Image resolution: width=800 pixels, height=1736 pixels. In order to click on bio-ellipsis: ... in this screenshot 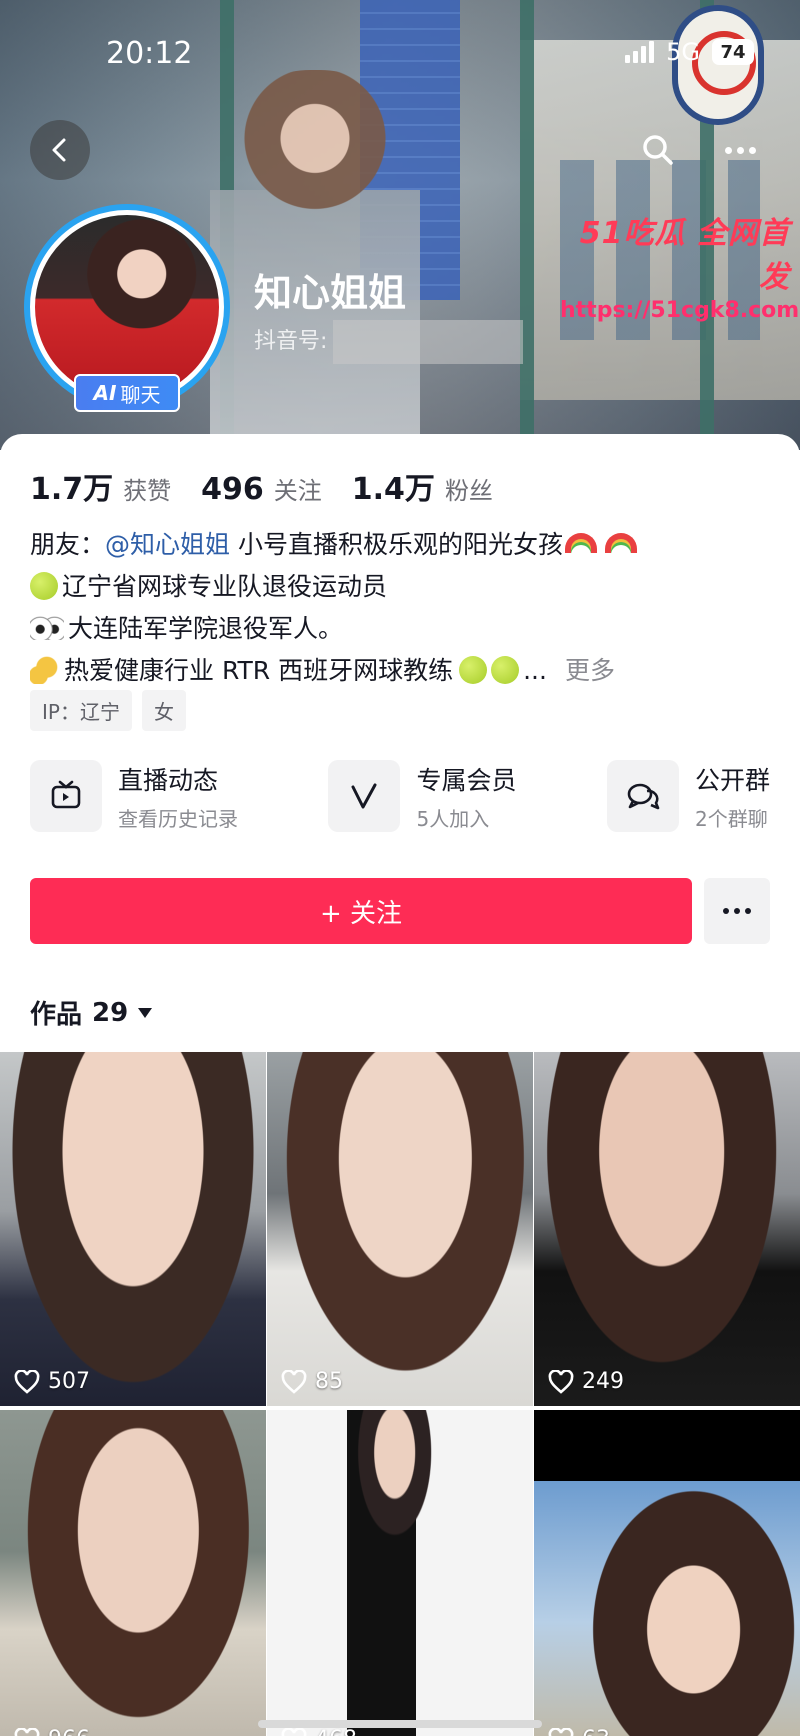, I will do `click(535, 670)`.